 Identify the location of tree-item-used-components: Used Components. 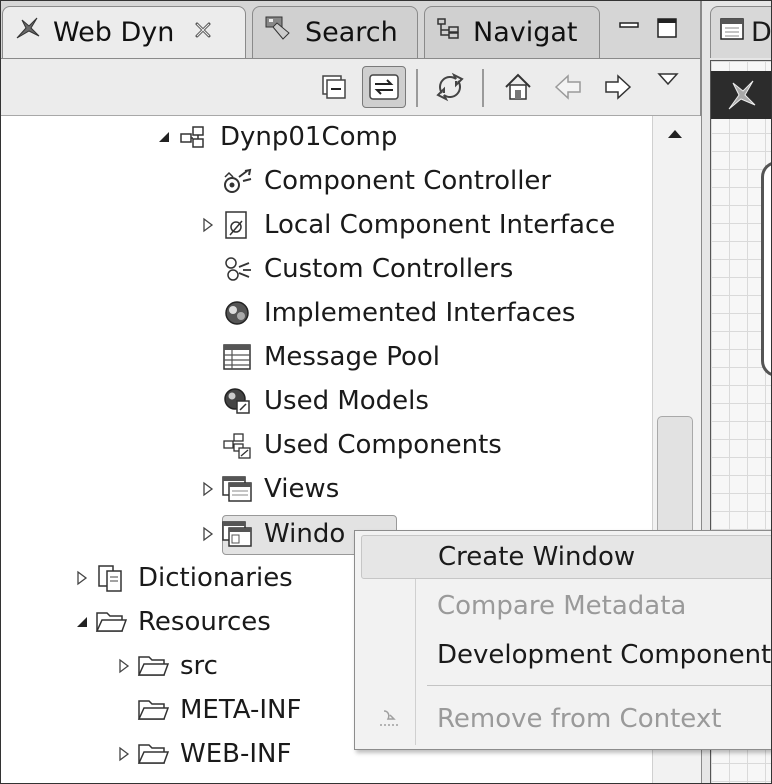
(349, 445).